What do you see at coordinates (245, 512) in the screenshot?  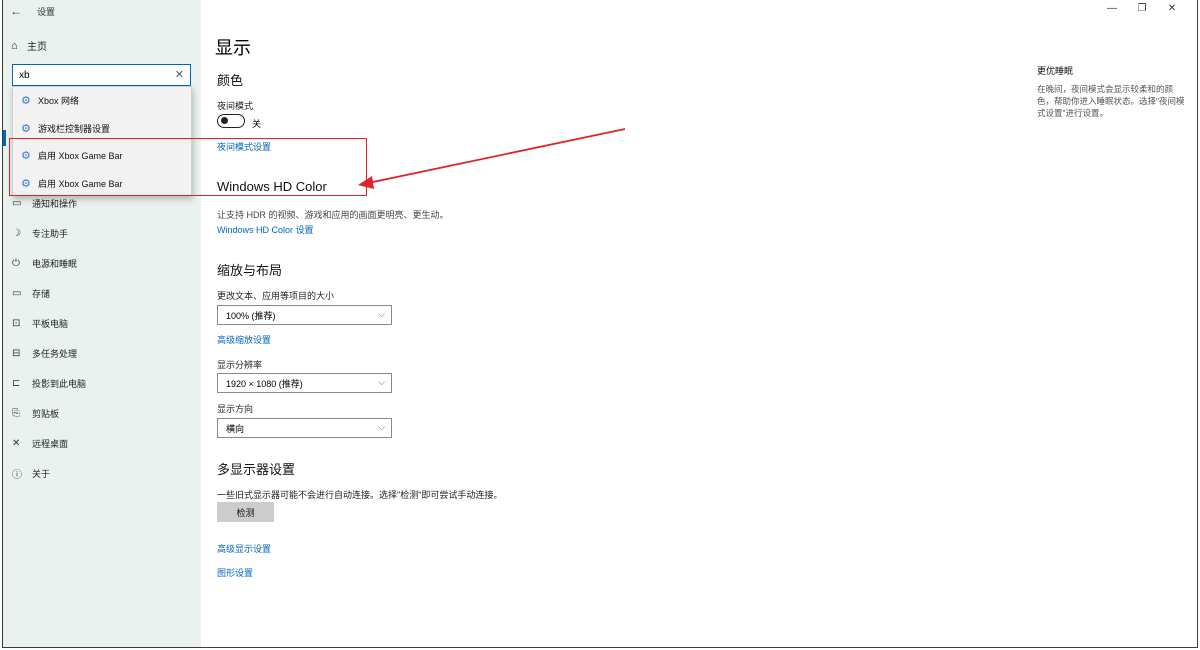 I see `detect-button: 检测` at bounding box center [245, 512].